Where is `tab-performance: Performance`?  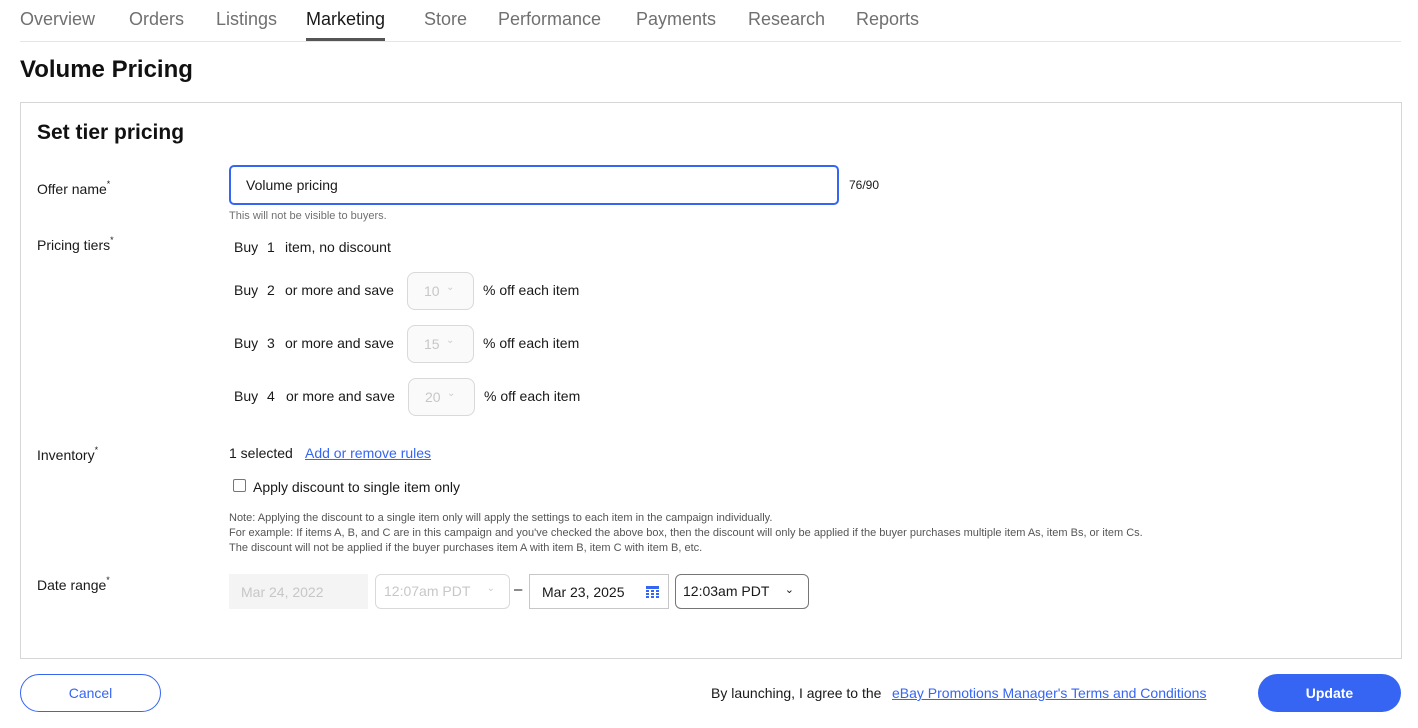
tab-performance: Performance is located at coordinates (549, 24).